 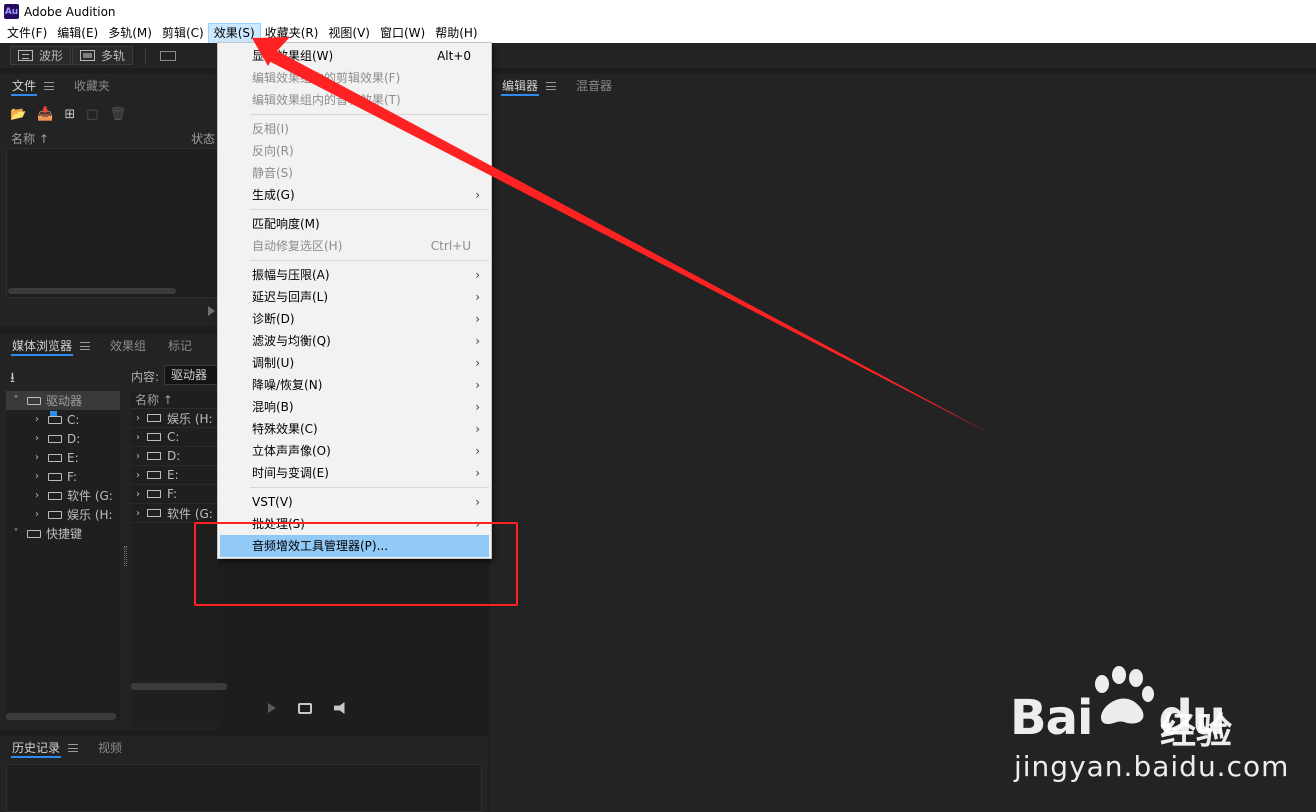 I want to click on menu-item: 立体声声像(O) ›, so click(x=354, y=451).